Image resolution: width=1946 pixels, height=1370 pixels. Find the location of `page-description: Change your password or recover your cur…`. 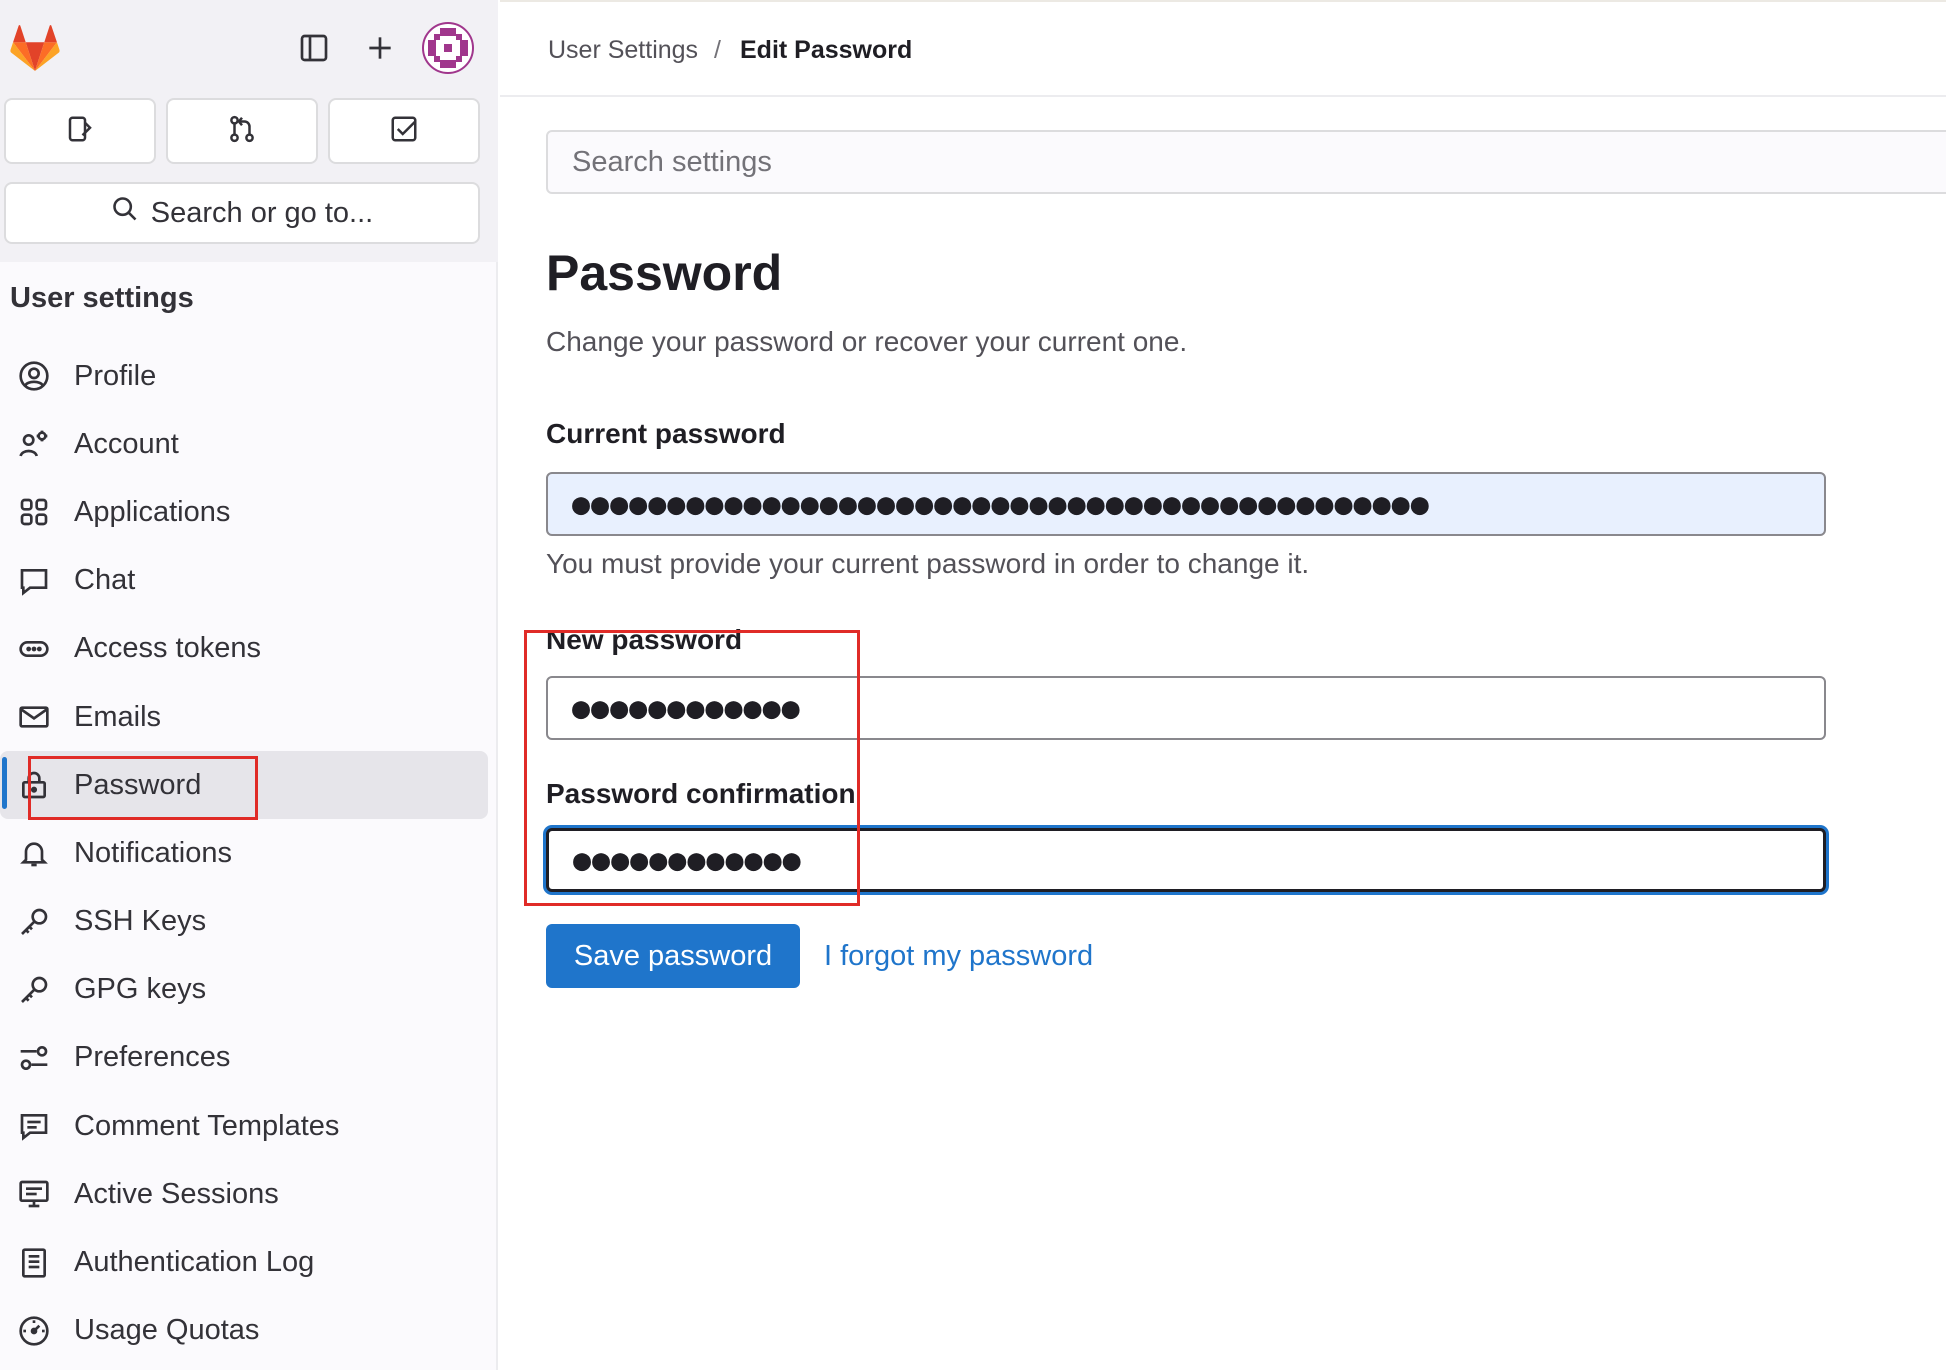

page-description: Change your password or recover your cur… is located at coordinates (867, 341).